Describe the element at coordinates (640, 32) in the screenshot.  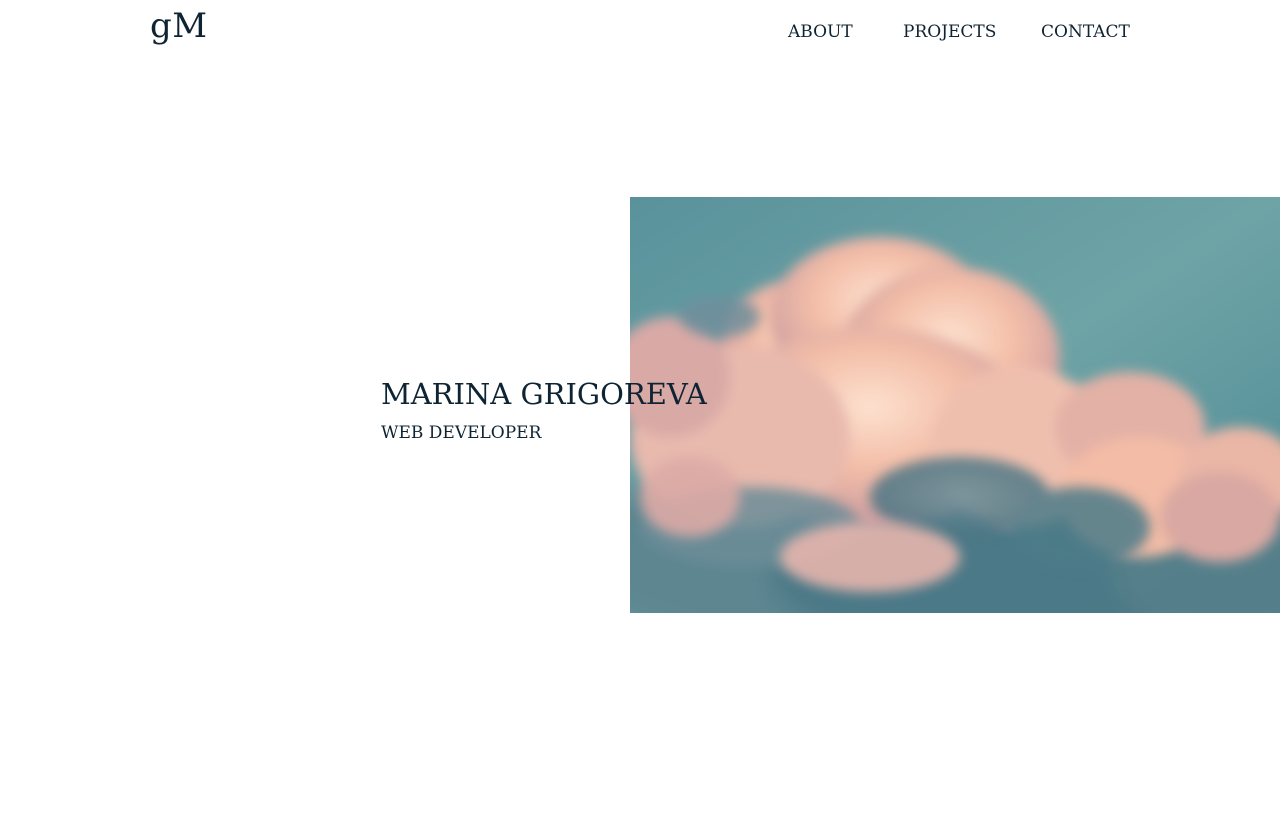
I see `main-nav: ABOUT PROJECTS CONTACT` at that location.